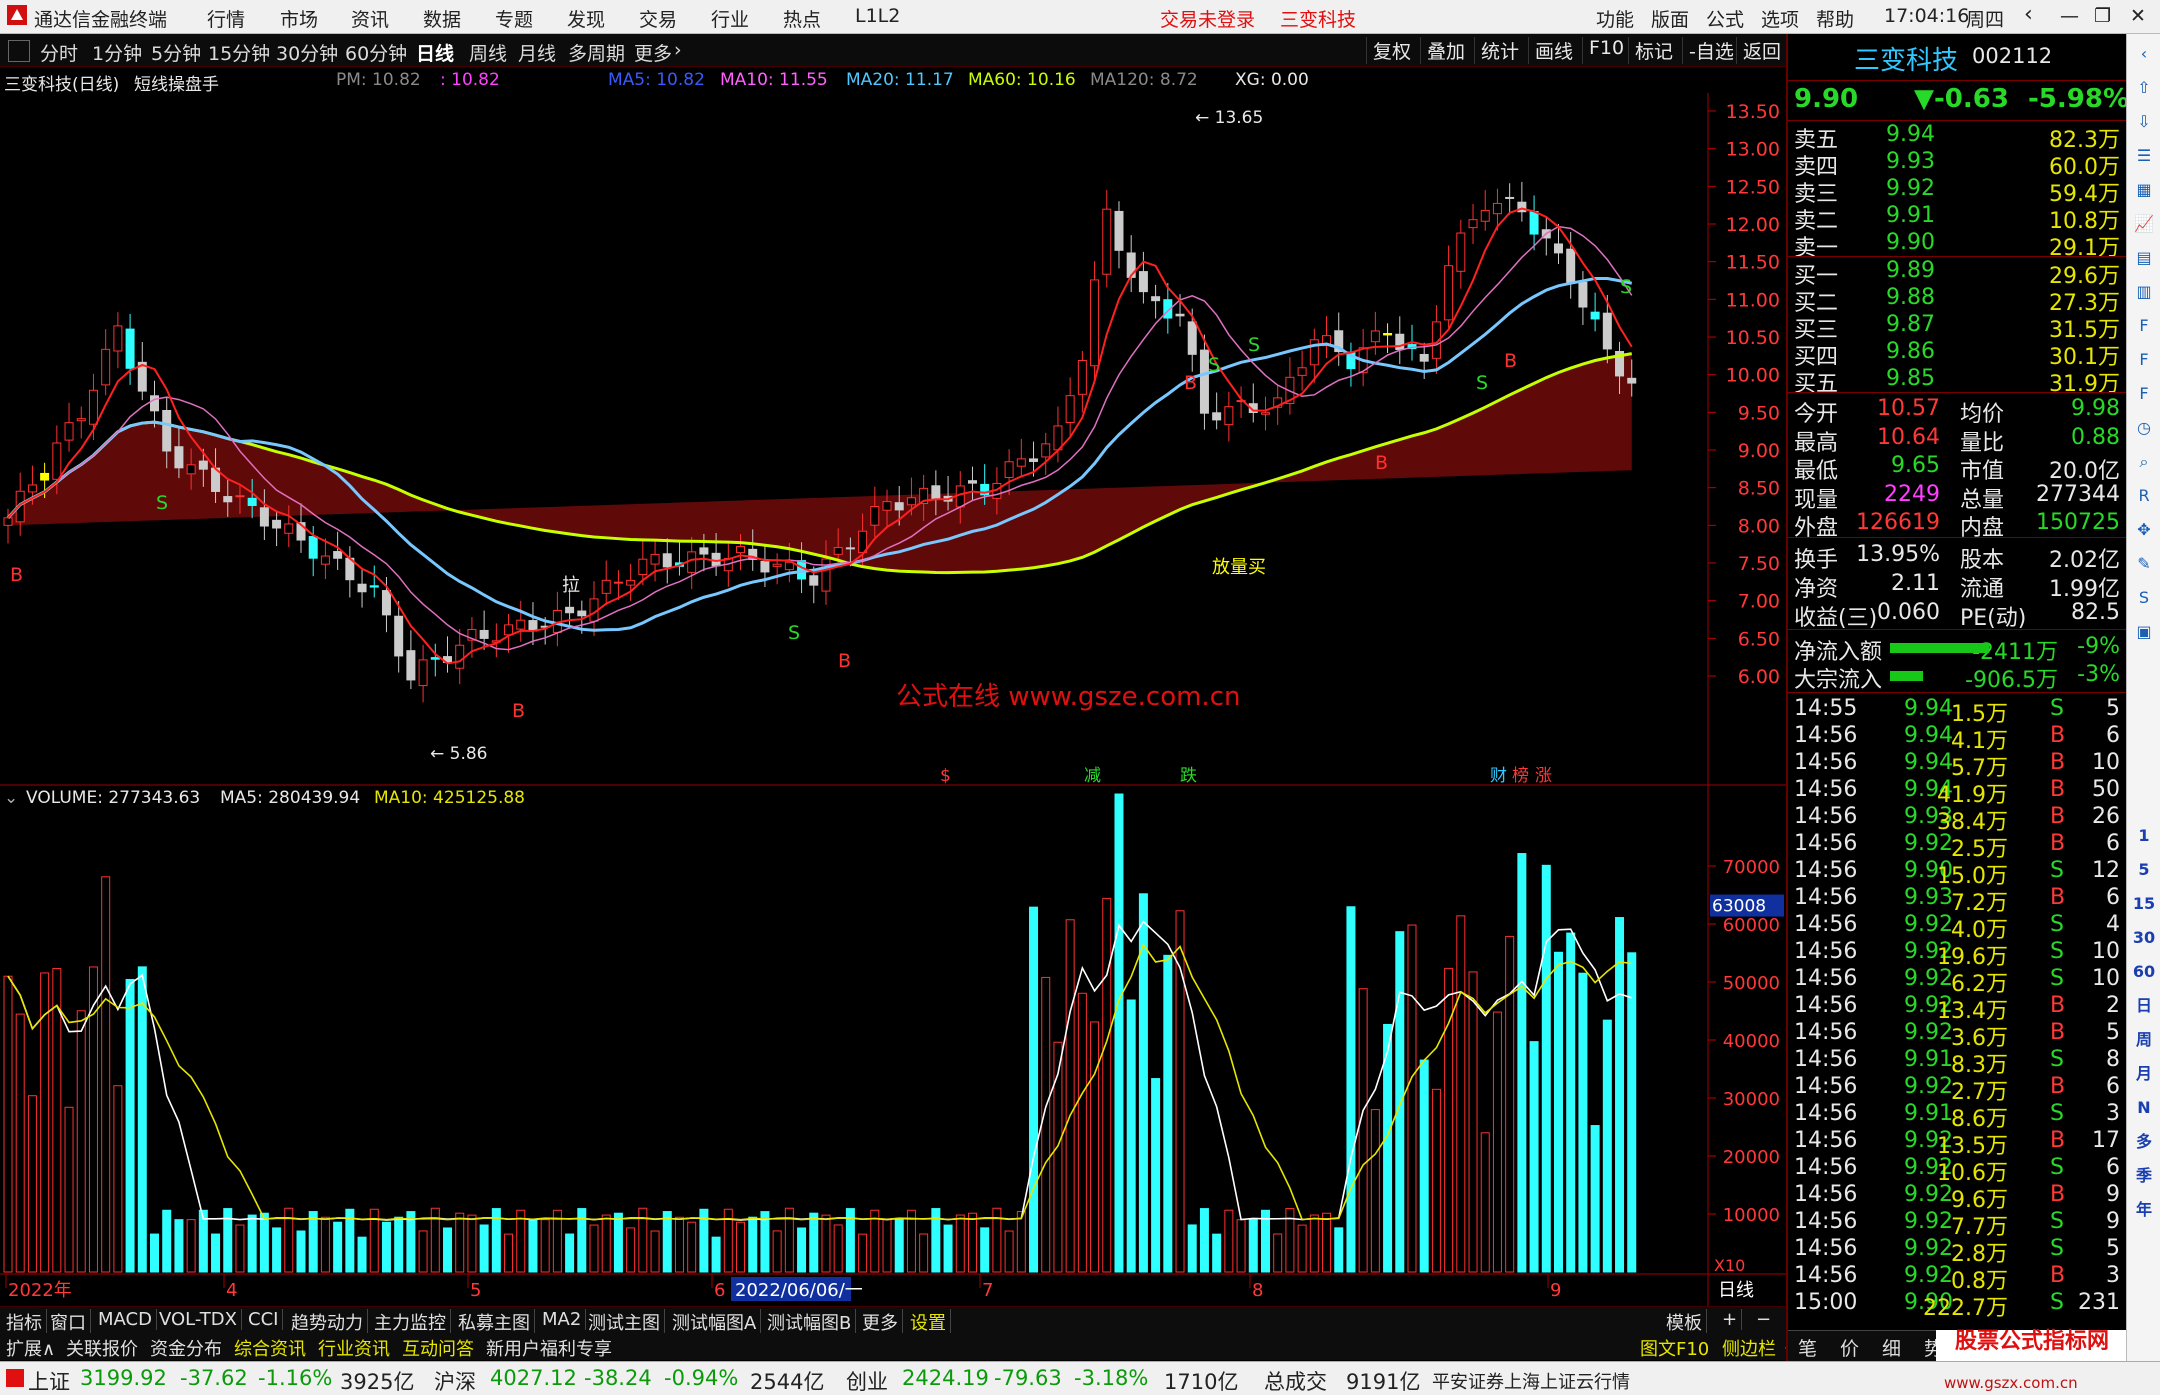 This screenshot has width=2160, height=1395. What do you see at coordinates (1957, 273) in the screenshot?
I see `bid-row: 买一 9.89 29.6万` at bounding box center [1957, 273].